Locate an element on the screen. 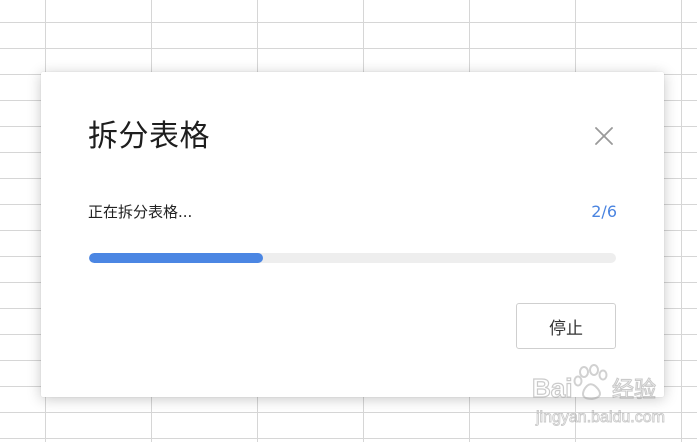  dialog-title: 拆分表格 is located at coordinates (149, 136).